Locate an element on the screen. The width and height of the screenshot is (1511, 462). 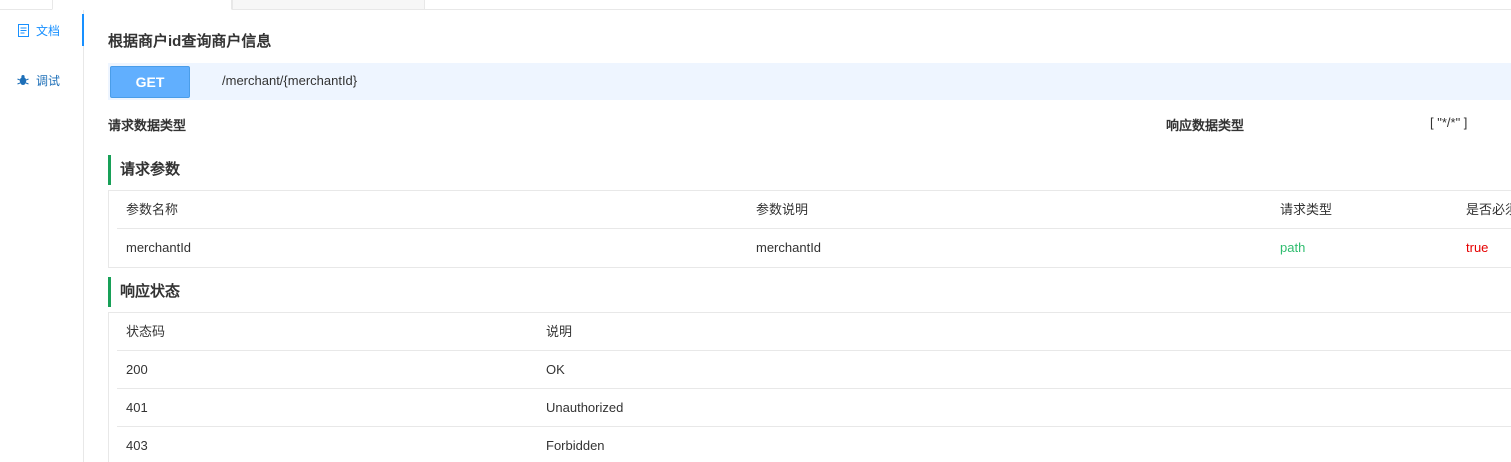
header-cell: 是否必须 is located at coordinates (1488, 209).